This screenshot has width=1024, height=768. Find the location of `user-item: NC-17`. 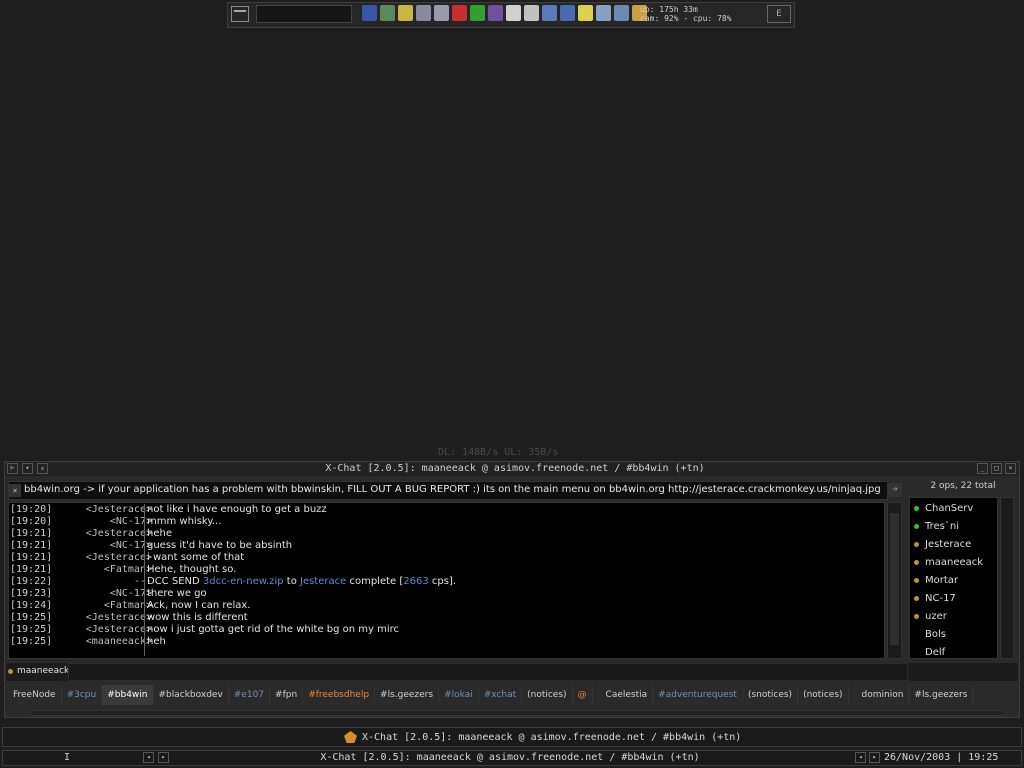

user-item: NC-17 is located at coordinates (955, 599).